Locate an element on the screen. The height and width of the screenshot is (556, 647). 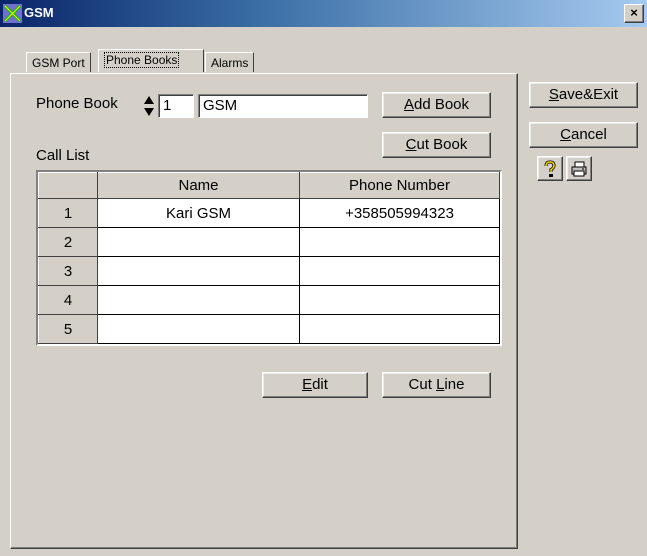
tab-label: GSM Port is located at coordinates (58, 63).